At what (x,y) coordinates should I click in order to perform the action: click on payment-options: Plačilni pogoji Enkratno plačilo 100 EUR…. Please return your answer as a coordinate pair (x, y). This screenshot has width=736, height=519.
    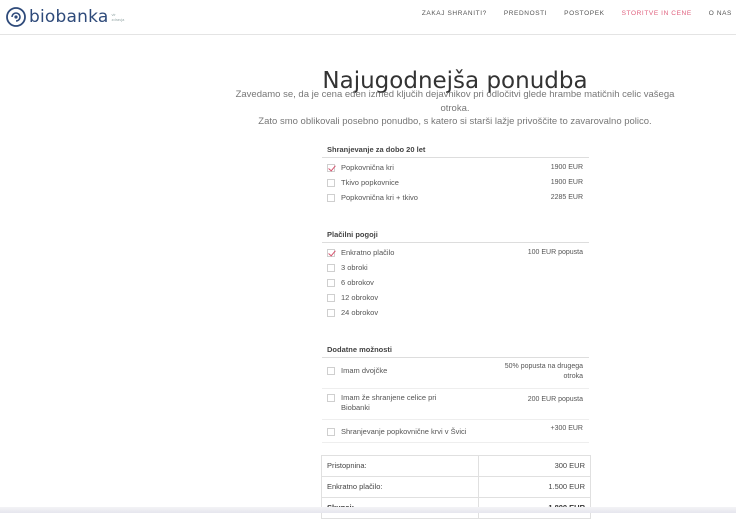
    Looking at the image, I should click on (455, 275).